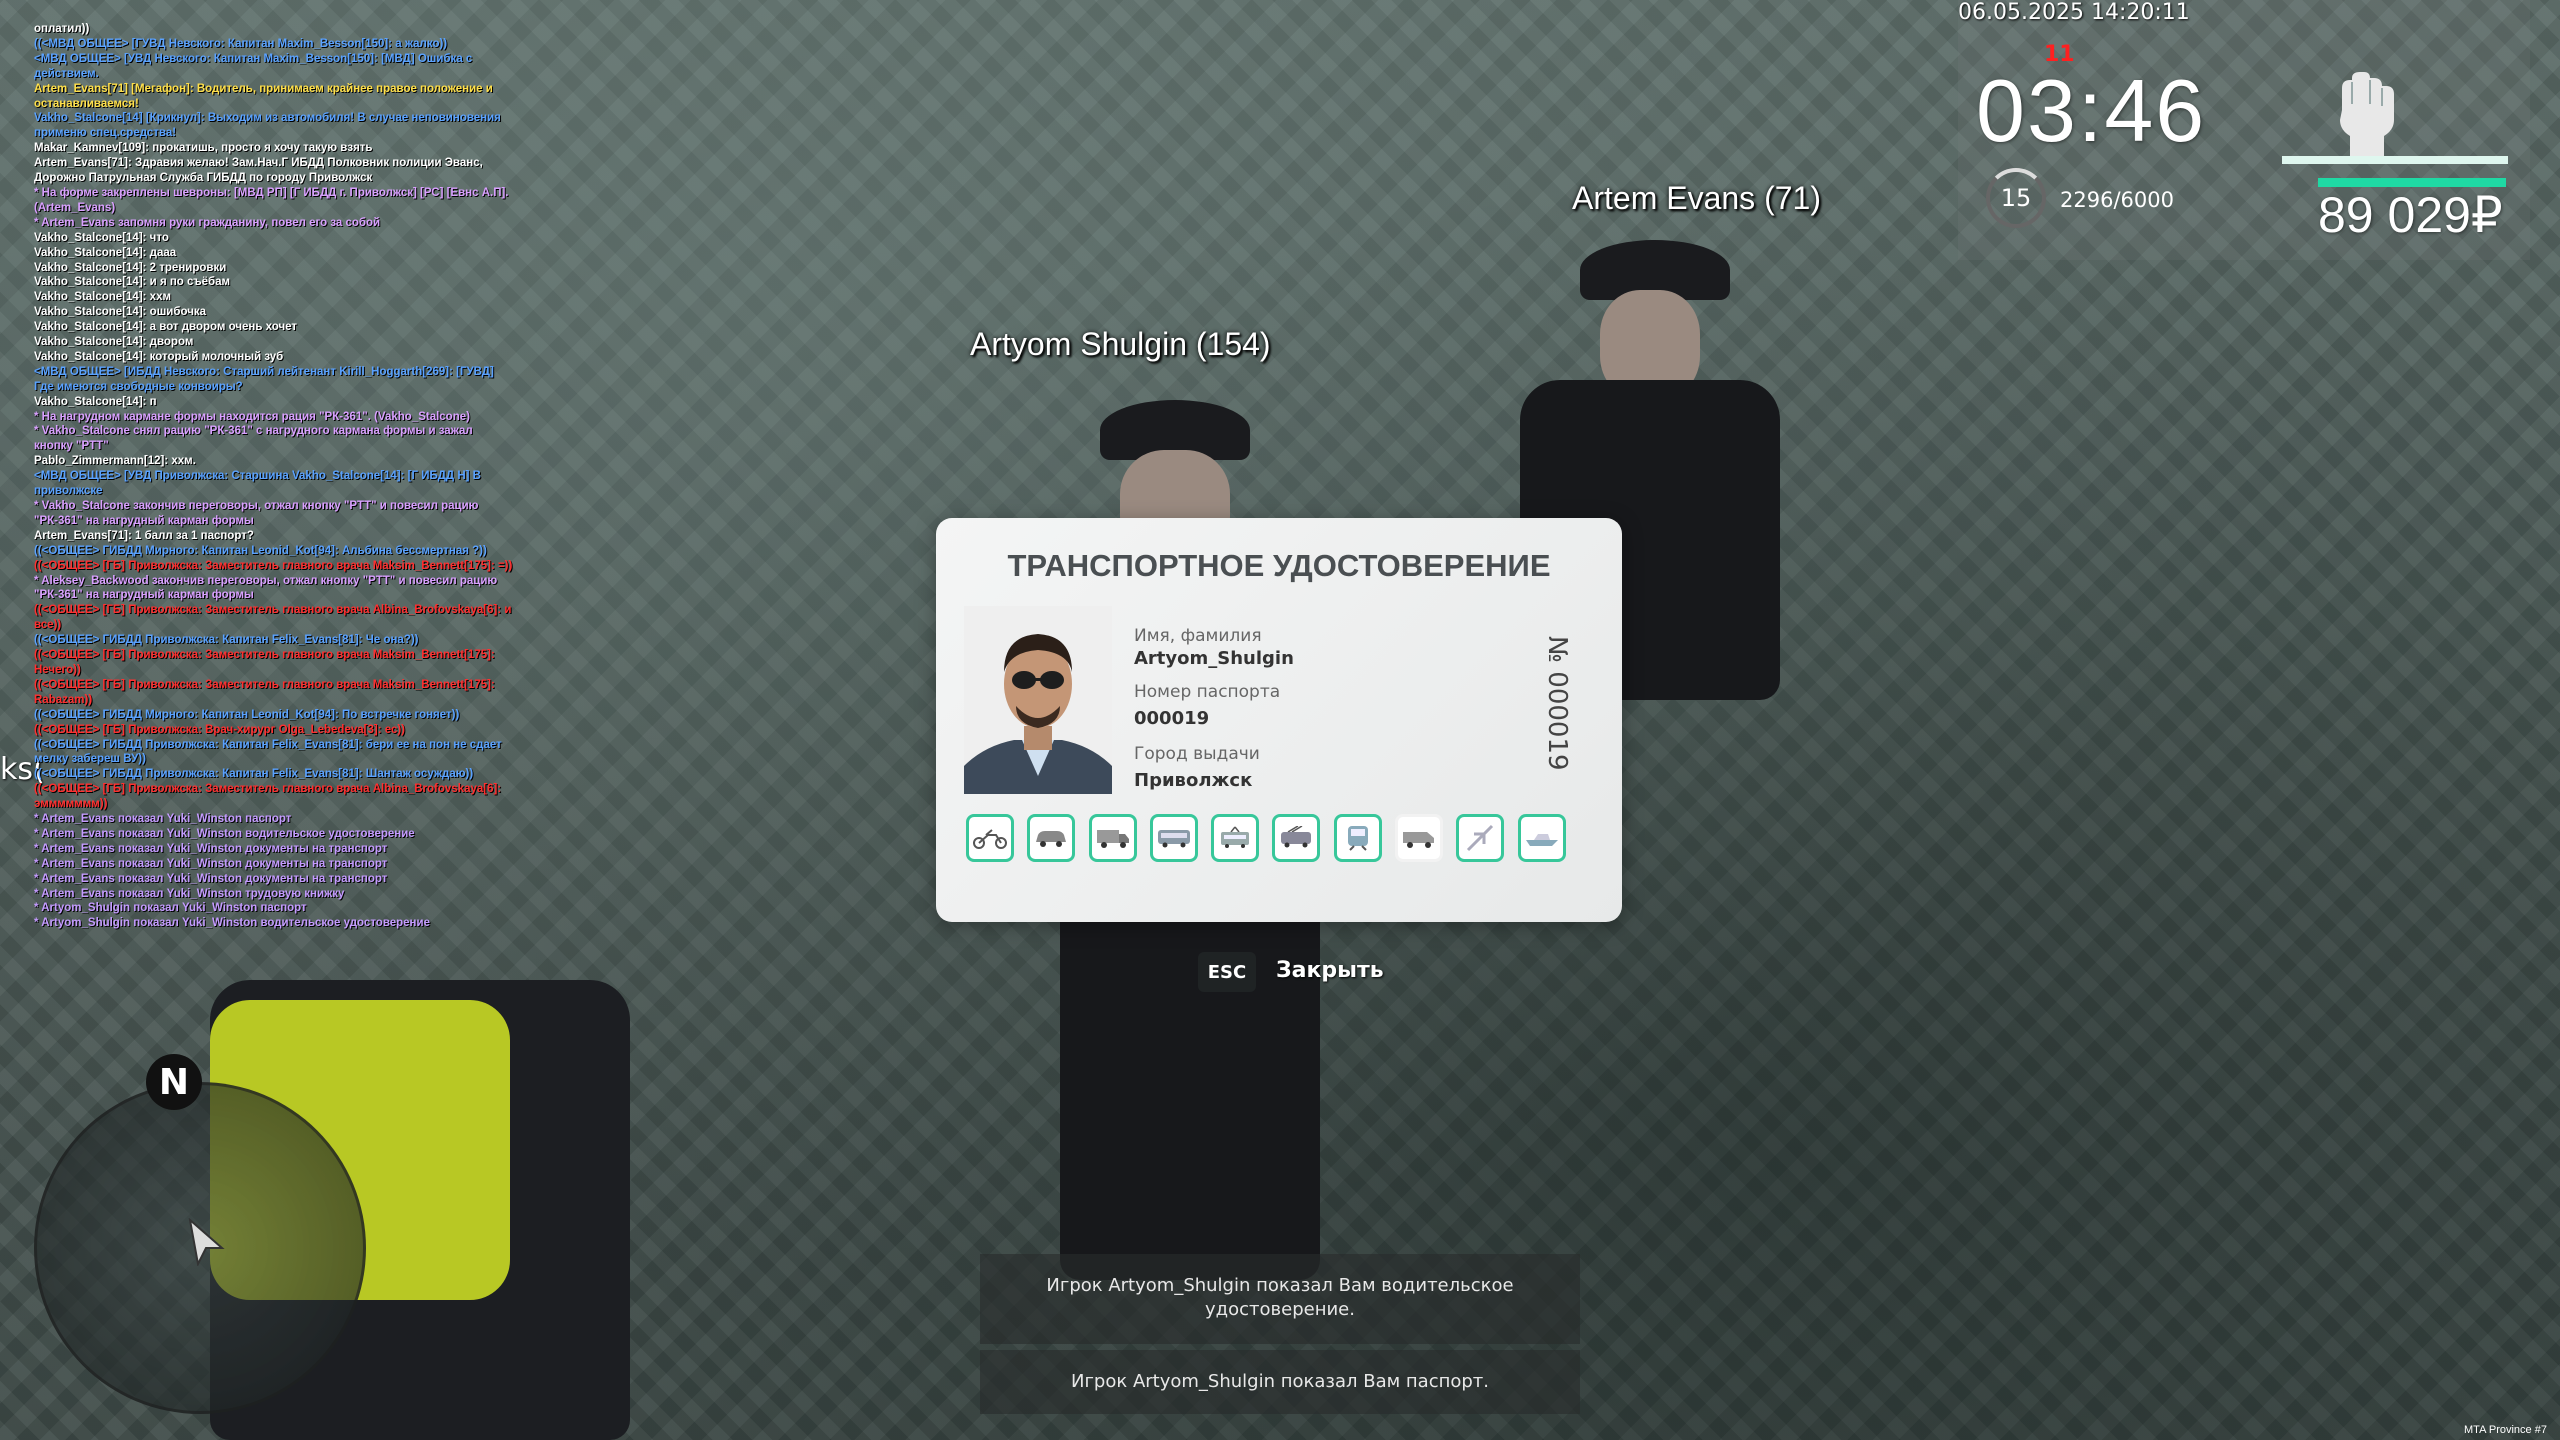  I want to click on category-car, so click(1051, 838).